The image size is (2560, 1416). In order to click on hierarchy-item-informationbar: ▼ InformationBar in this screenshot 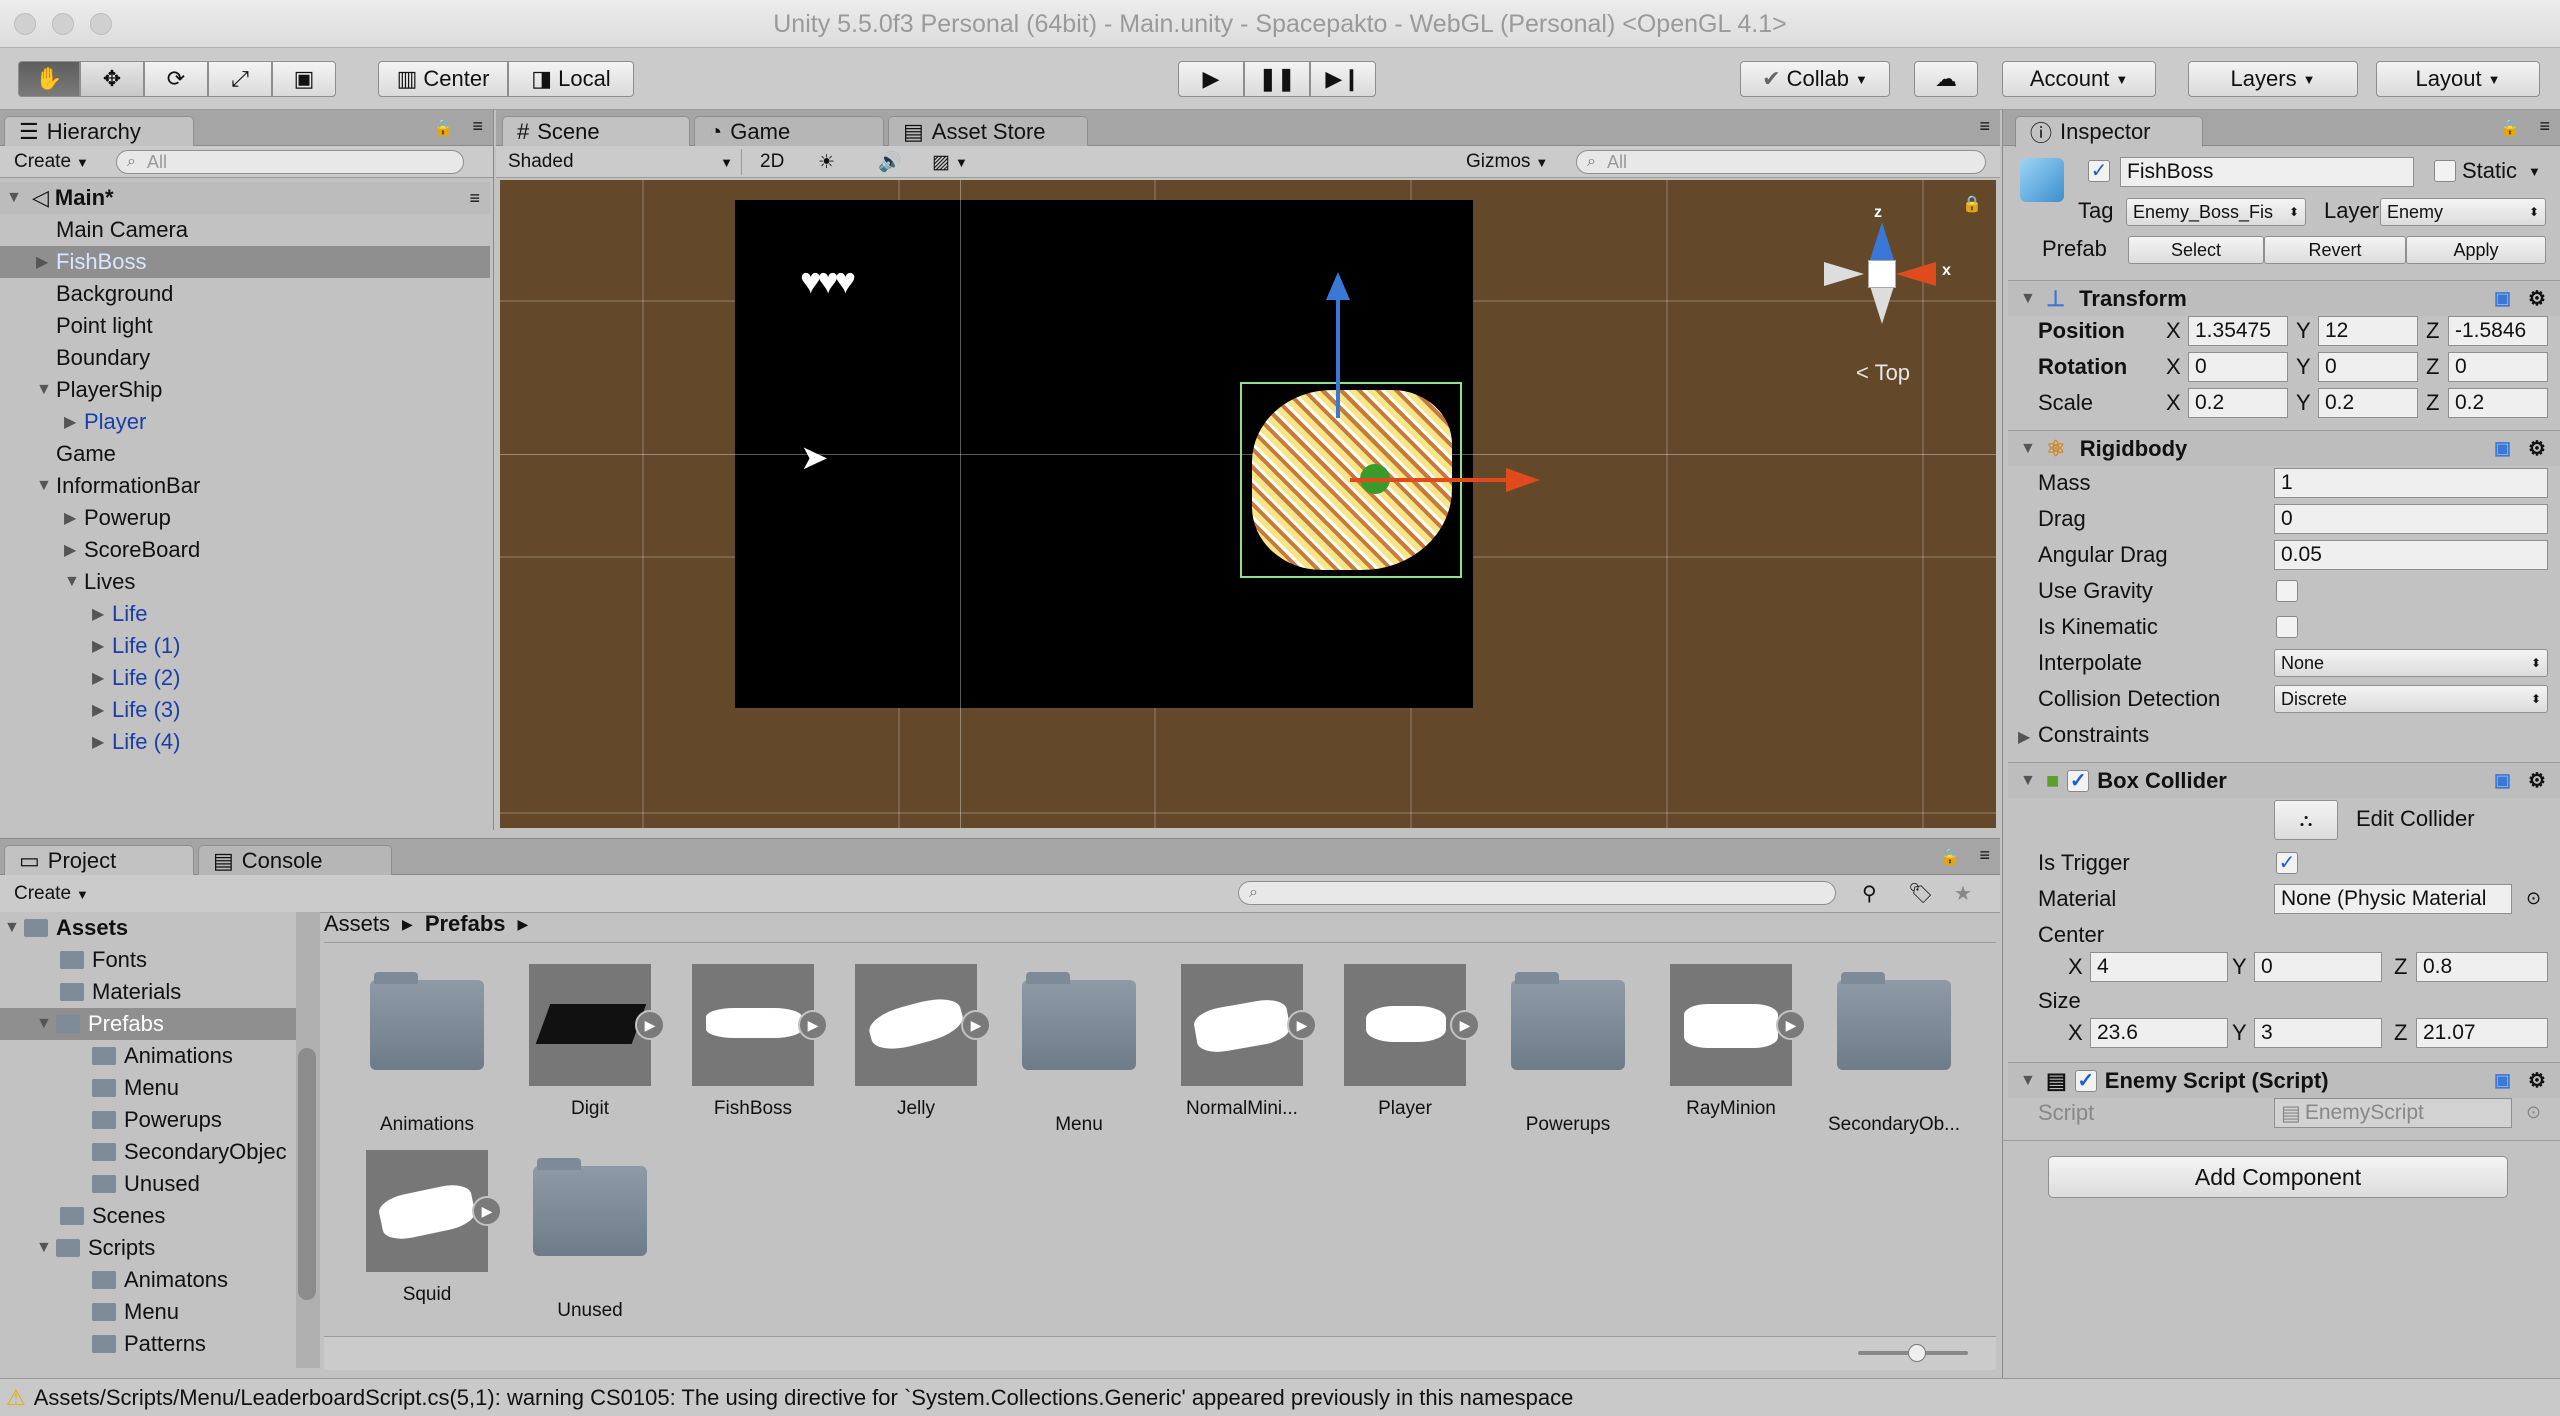, I will do `click(245, 486)`.